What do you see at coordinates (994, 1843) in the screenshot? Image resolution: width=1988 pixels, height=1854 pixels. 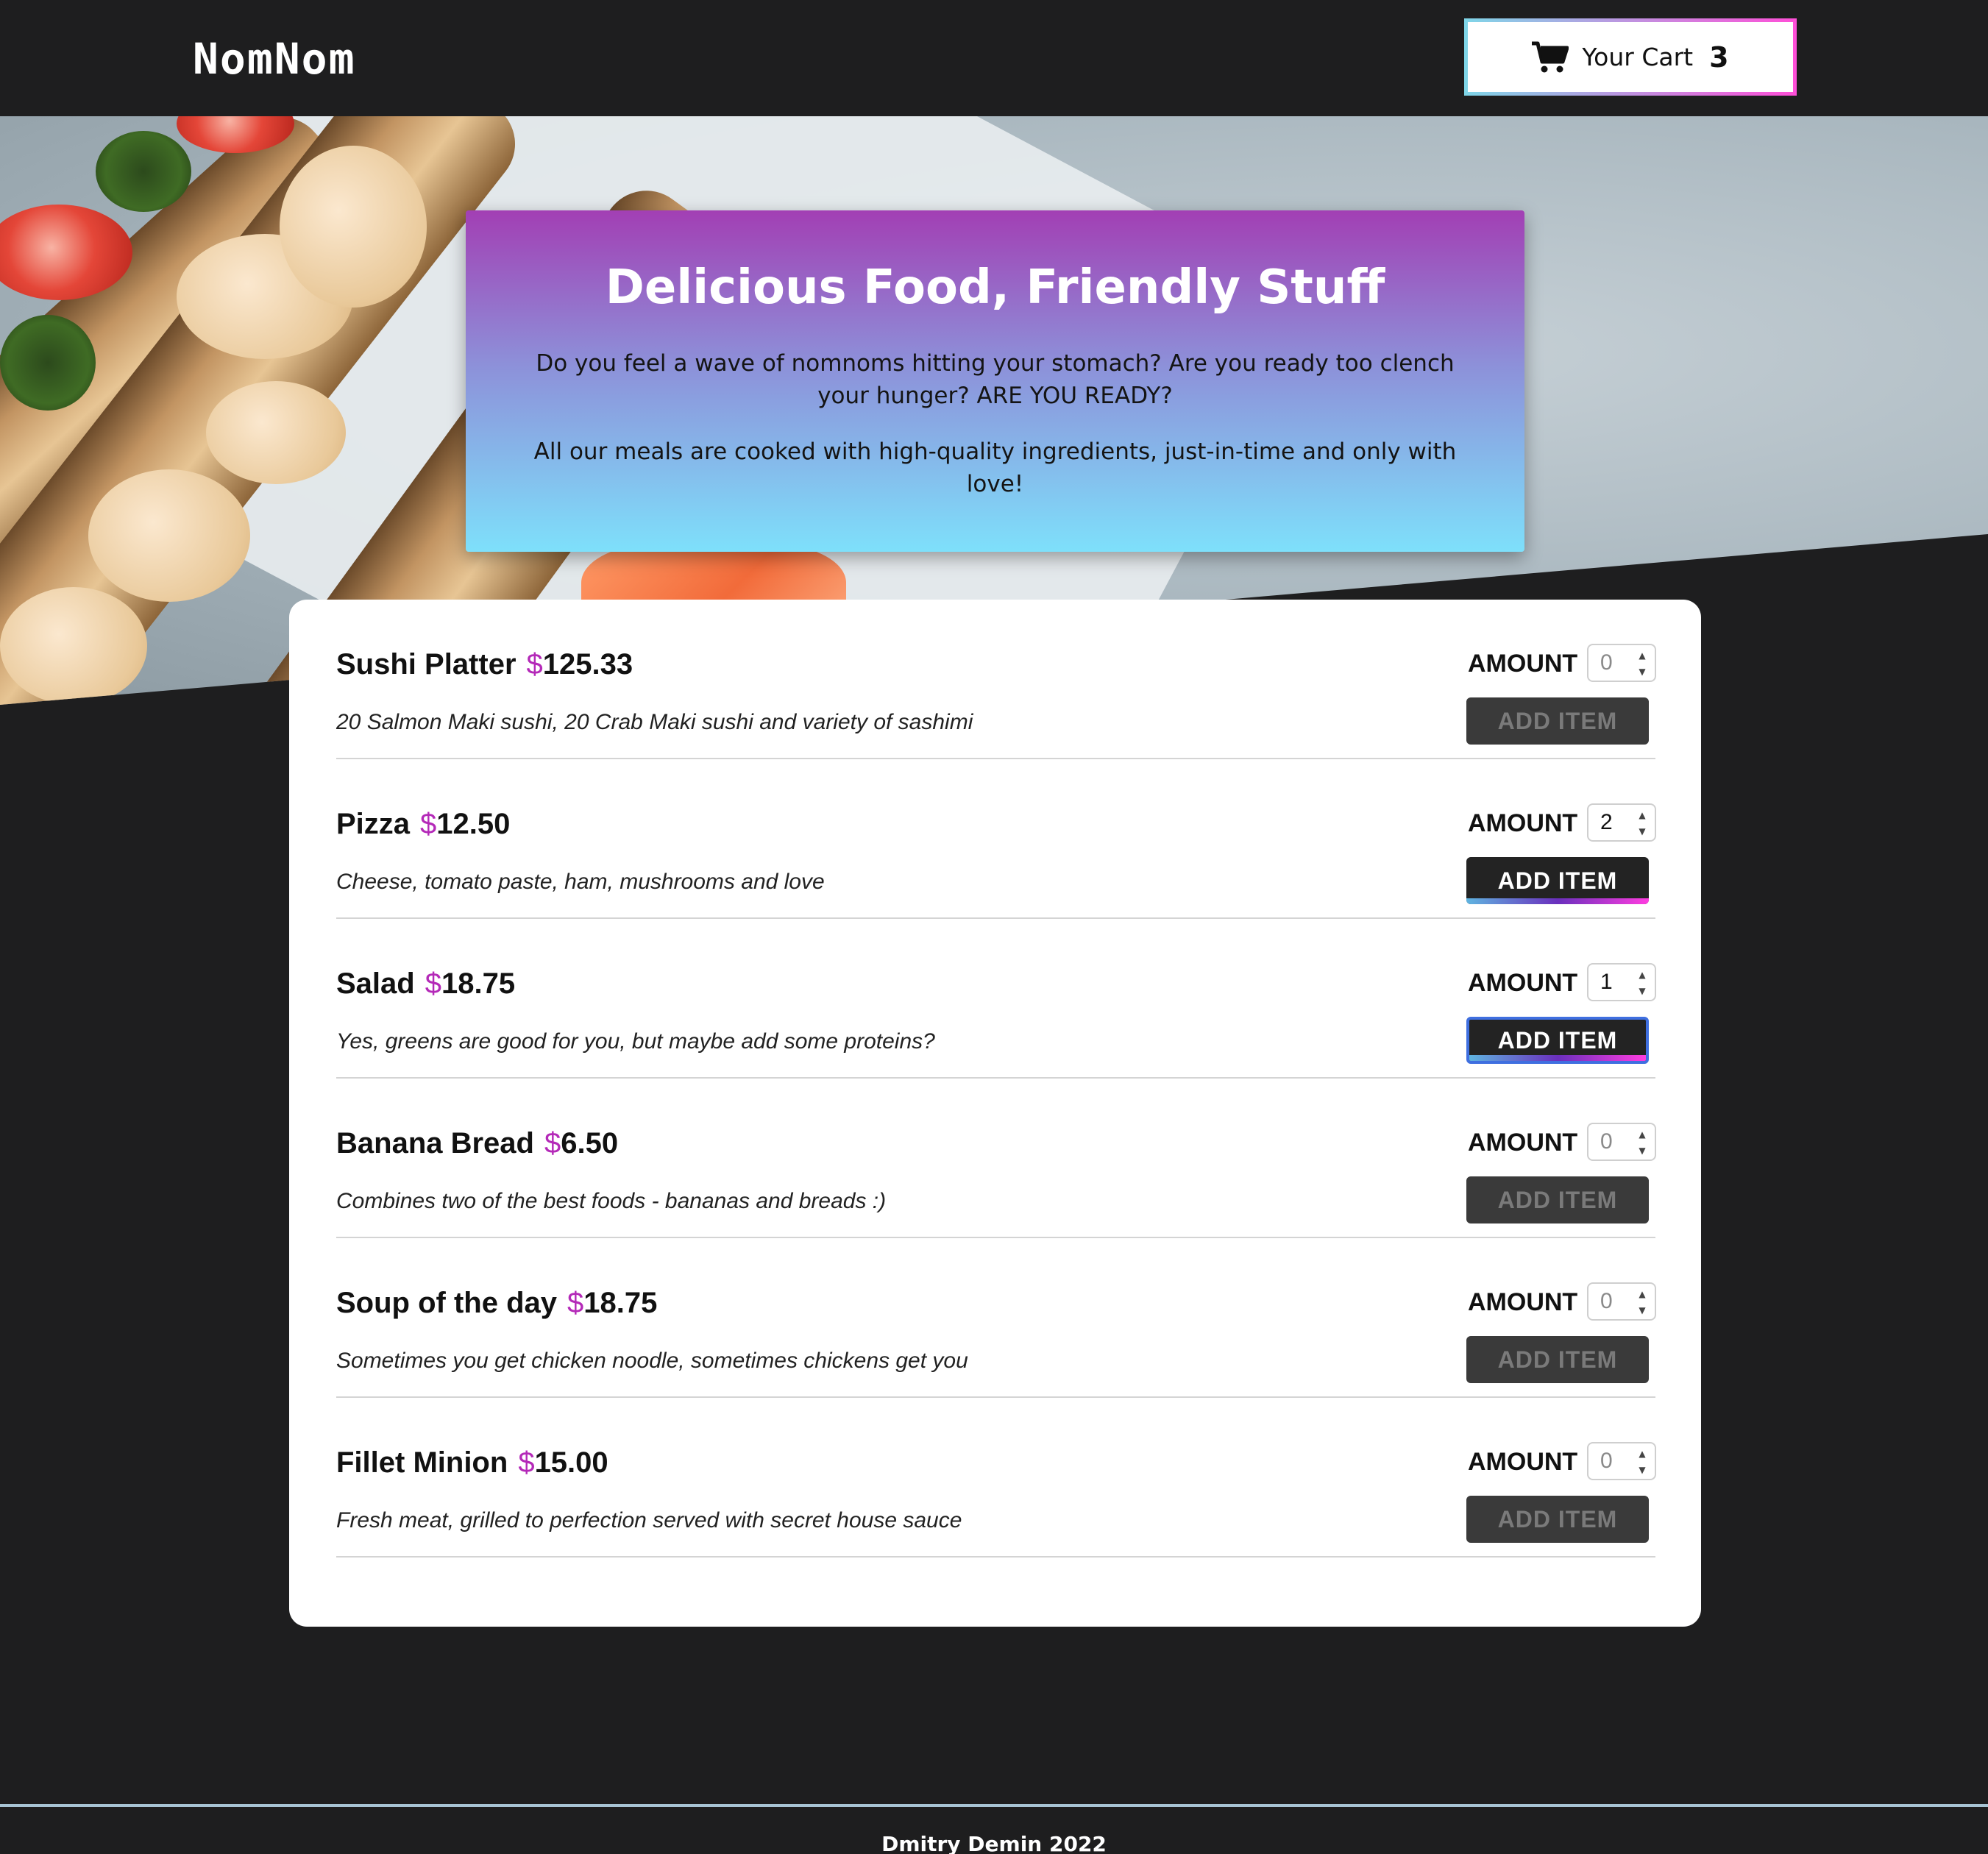 I see `footer-credit: Dmitry Demin 2022` at bounding box center [994, 1843].